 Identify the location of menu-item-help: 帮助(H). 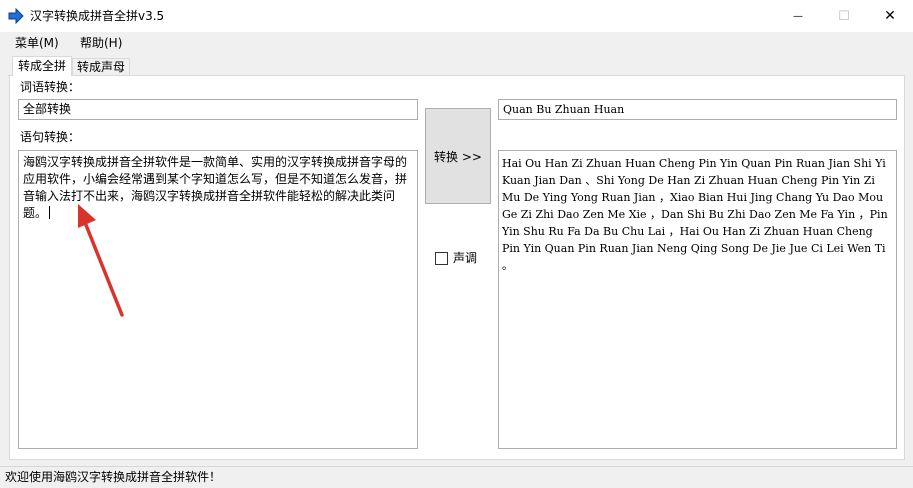
(101, 43).